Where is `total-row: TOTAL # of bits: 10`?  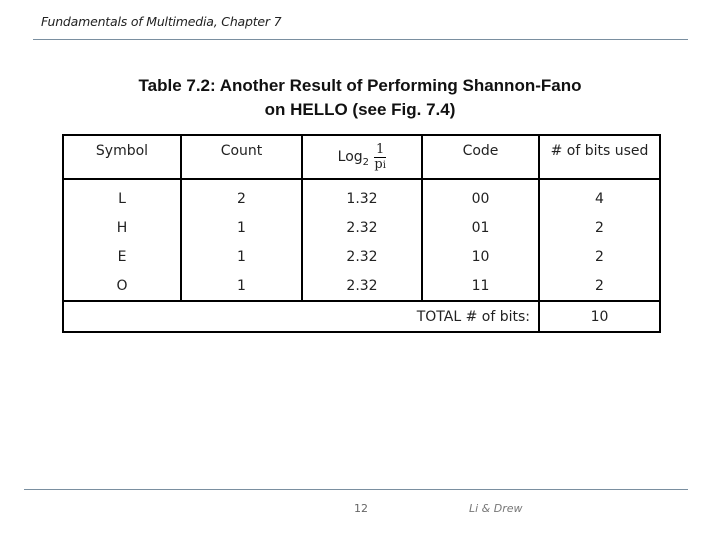
total-row: TOTAL # of bits: 10 is located at coordinates (361, 316).